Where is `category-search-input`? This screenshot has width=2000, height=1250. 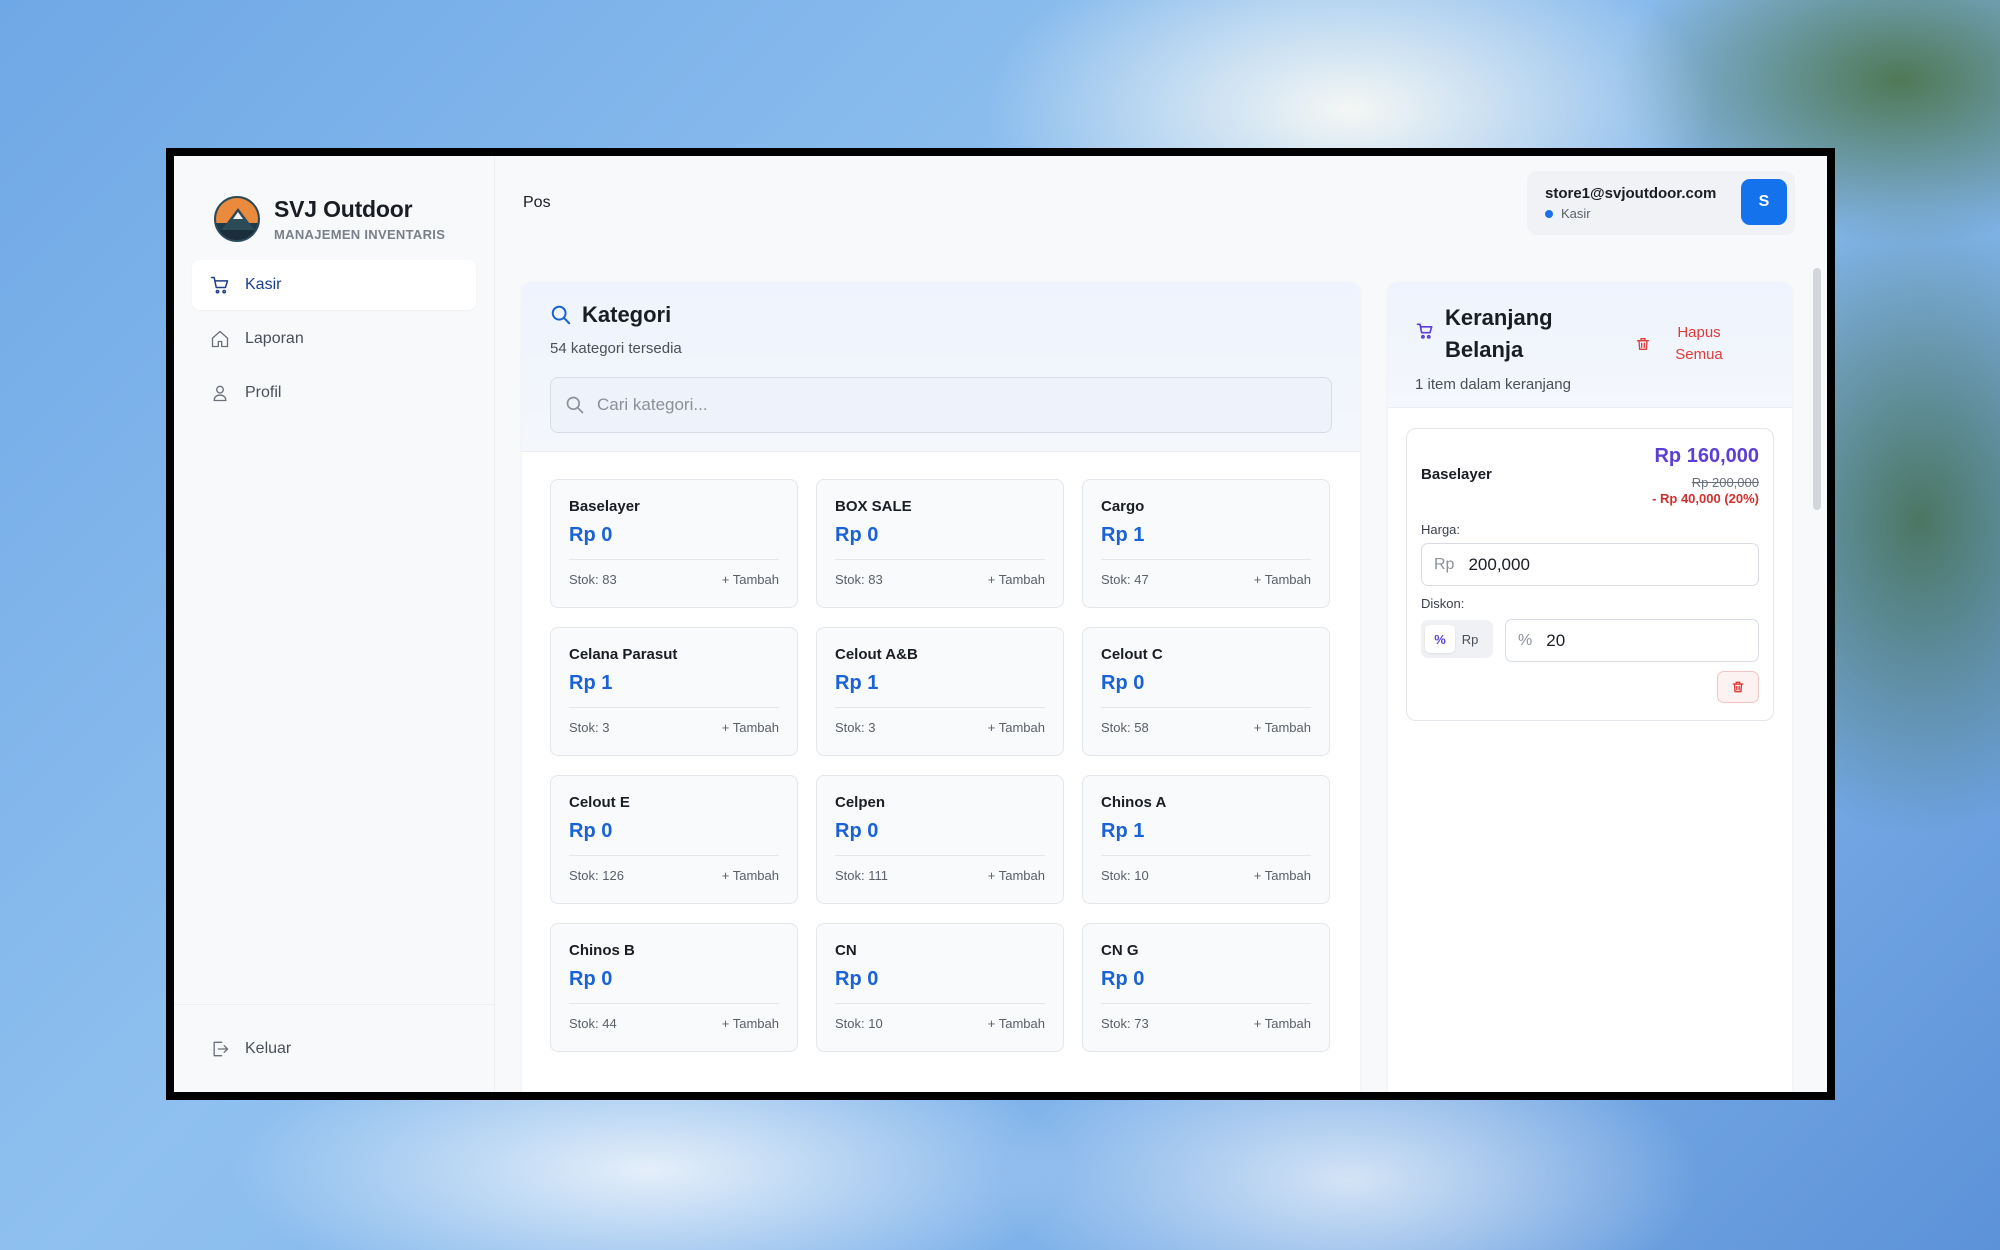 category-search-input is located at coordinates (942, 405).